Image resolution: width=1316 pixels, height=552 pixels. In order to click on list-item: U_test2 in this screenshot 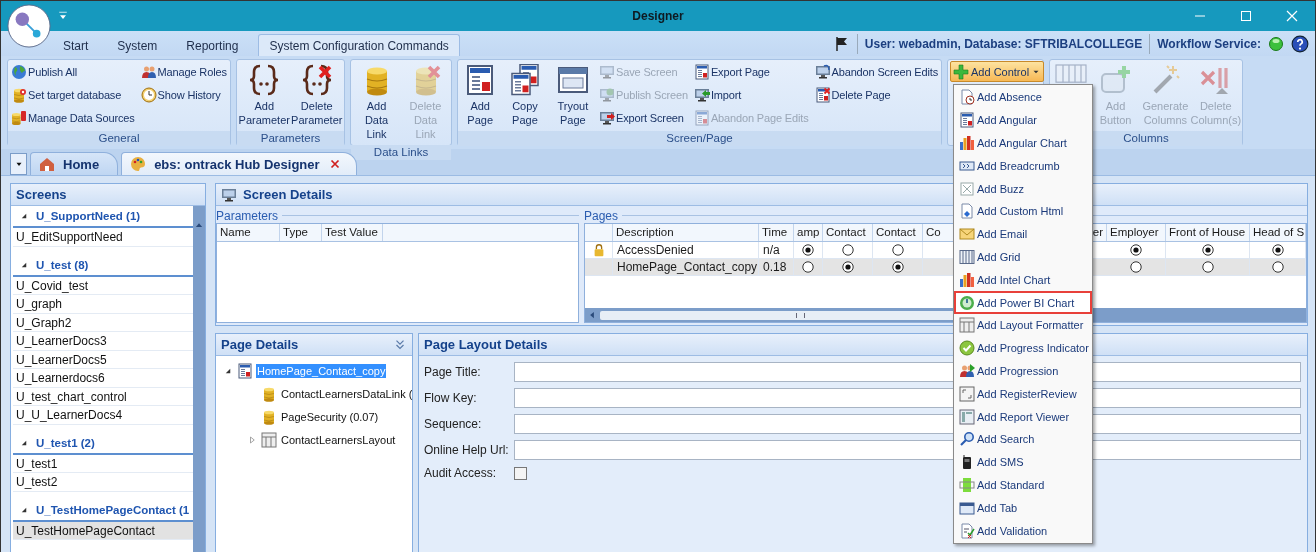, I will do `click(103, 482)`.